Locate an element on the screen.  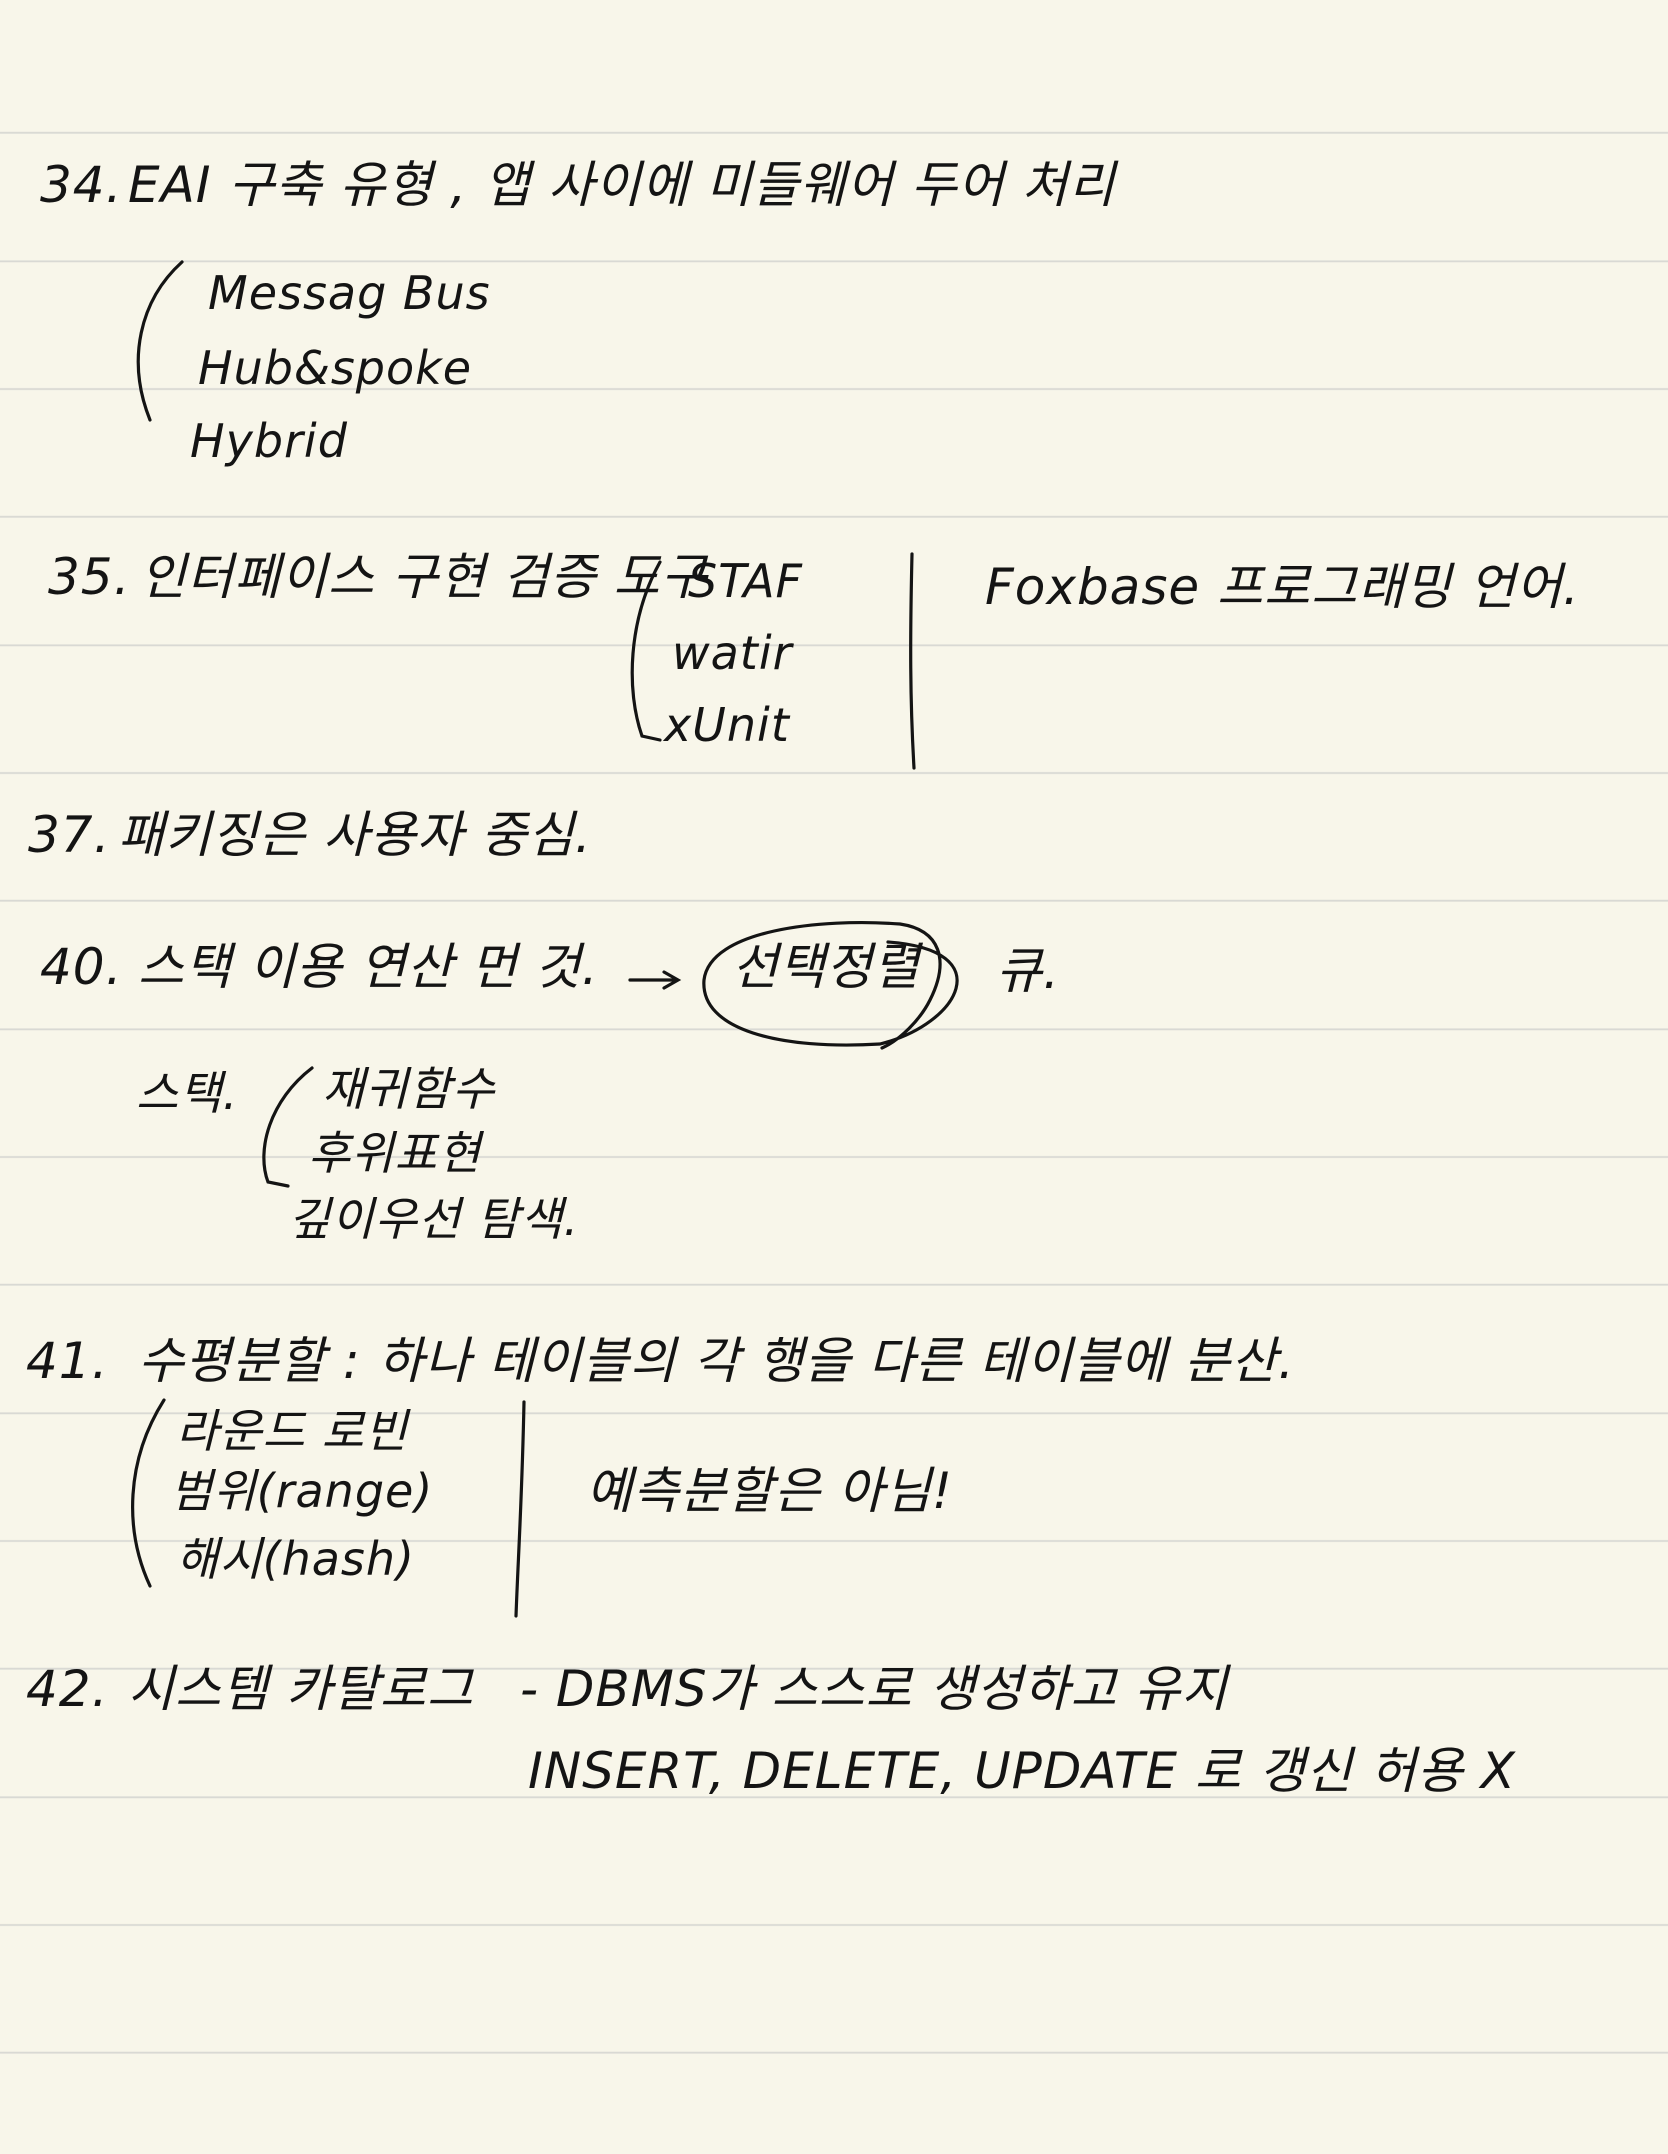
note-42-detail-1: - DBMS가 스스로 생성하고 유지 is located at coordinates (874, 1689).